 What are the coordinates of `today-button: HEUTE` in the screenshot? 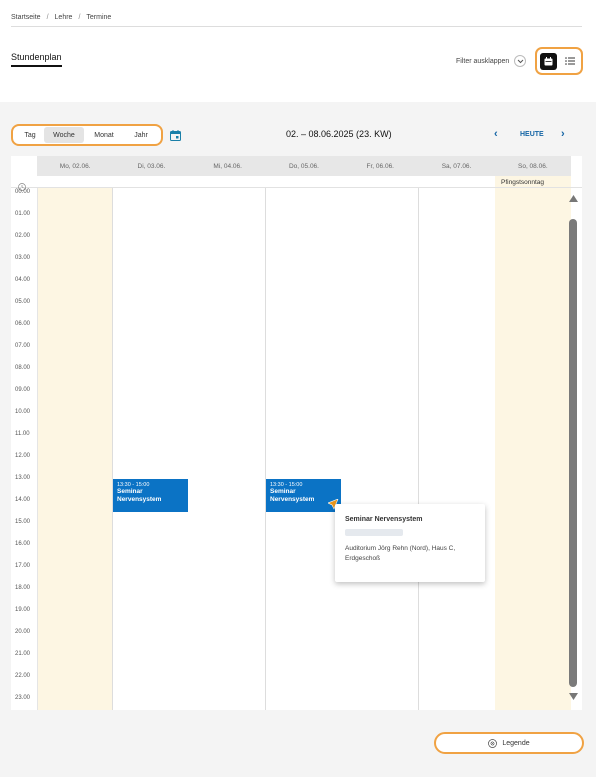 It's located at (532, 134).